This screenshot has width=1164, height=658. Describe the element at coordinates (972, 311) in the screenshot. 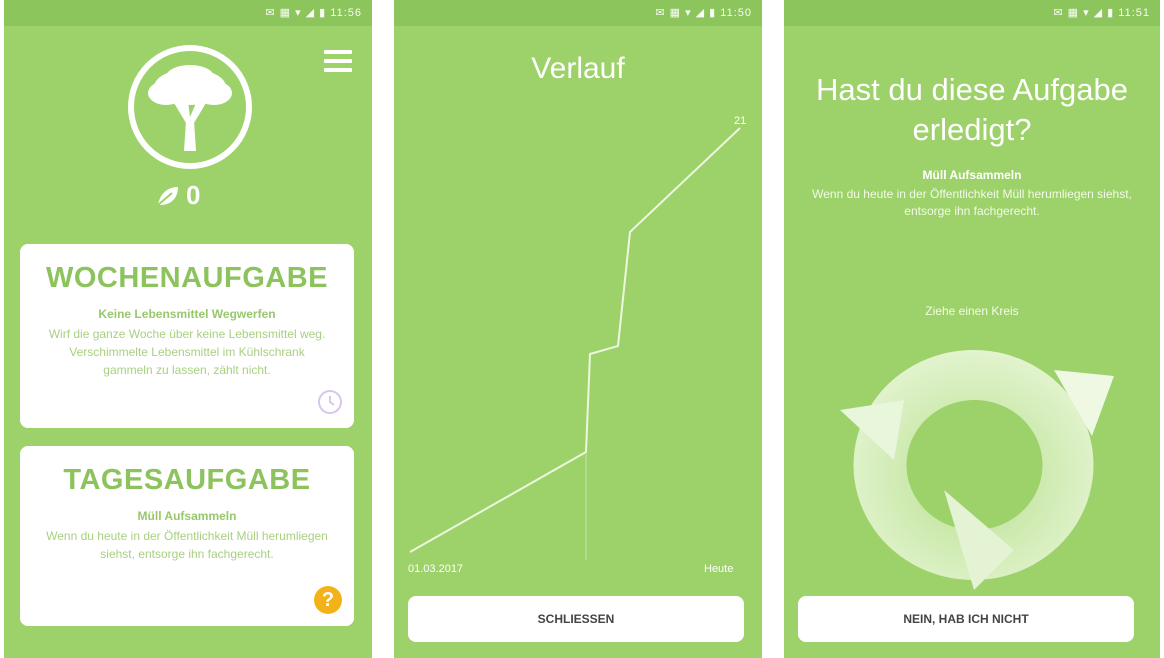

I see `gesture-hint: Ziehe einen Kreis` at that location.